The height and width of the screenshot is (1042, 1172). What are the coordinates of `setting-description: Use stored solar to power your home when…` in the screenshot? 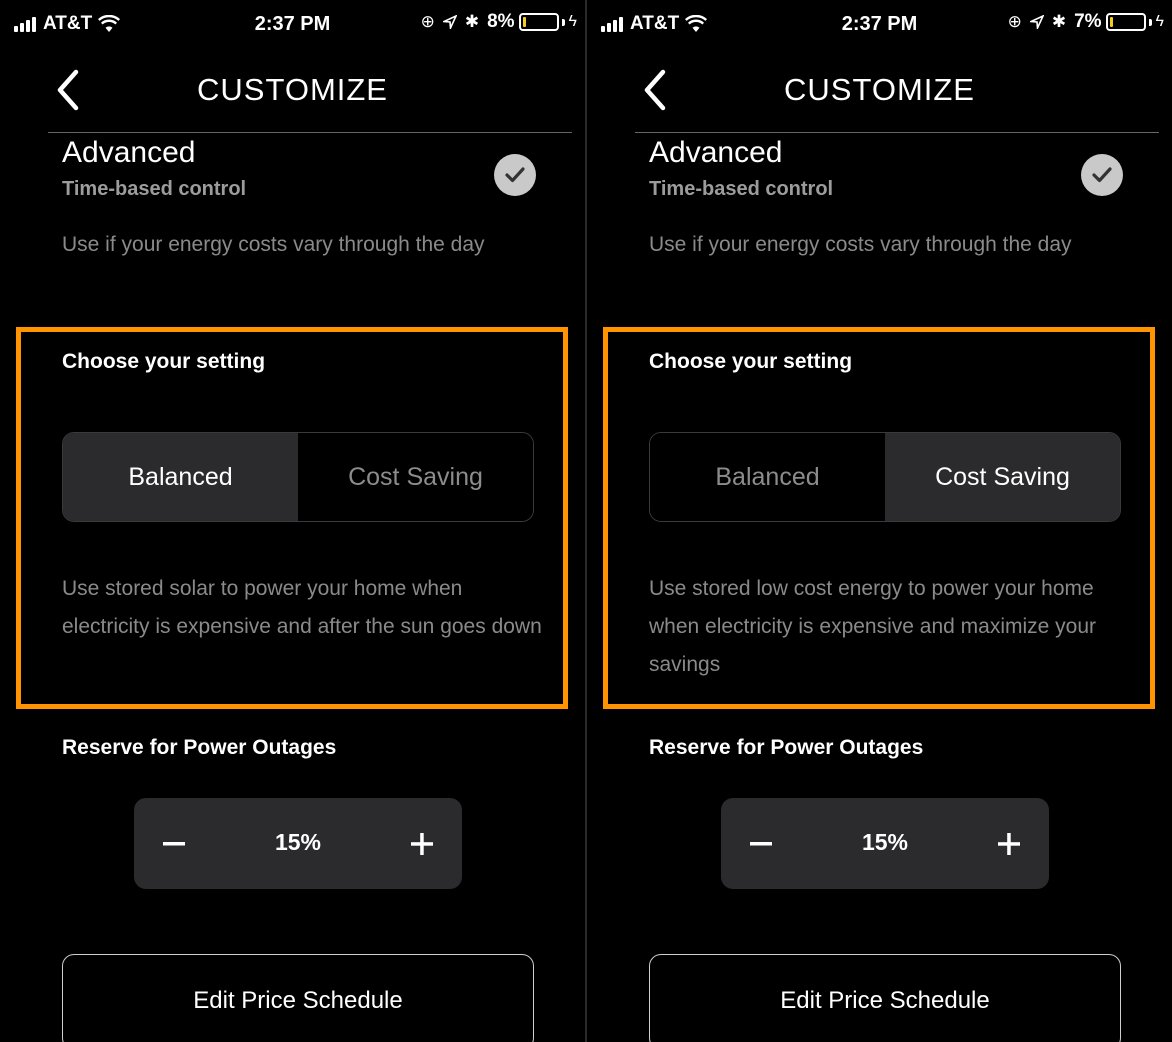 It's located at (302, 607).